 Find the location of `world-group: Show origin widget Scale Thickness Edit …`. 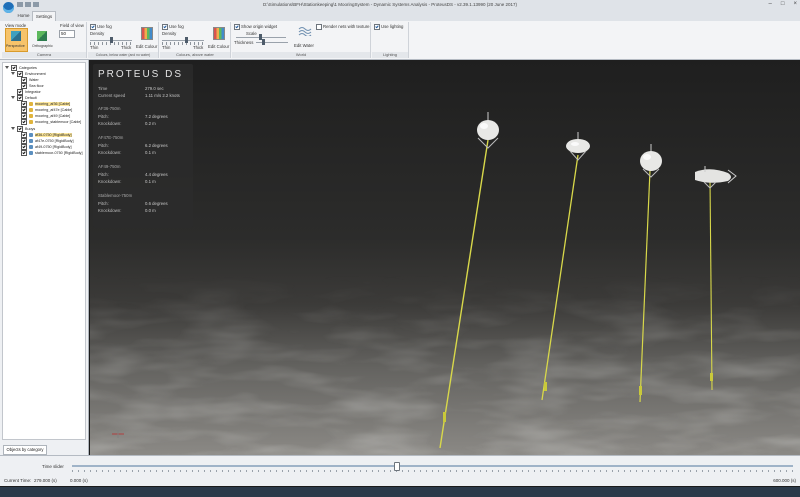

world-group: Show origin widget Scale Thickness Edit … is located at coordinates (301, 40).